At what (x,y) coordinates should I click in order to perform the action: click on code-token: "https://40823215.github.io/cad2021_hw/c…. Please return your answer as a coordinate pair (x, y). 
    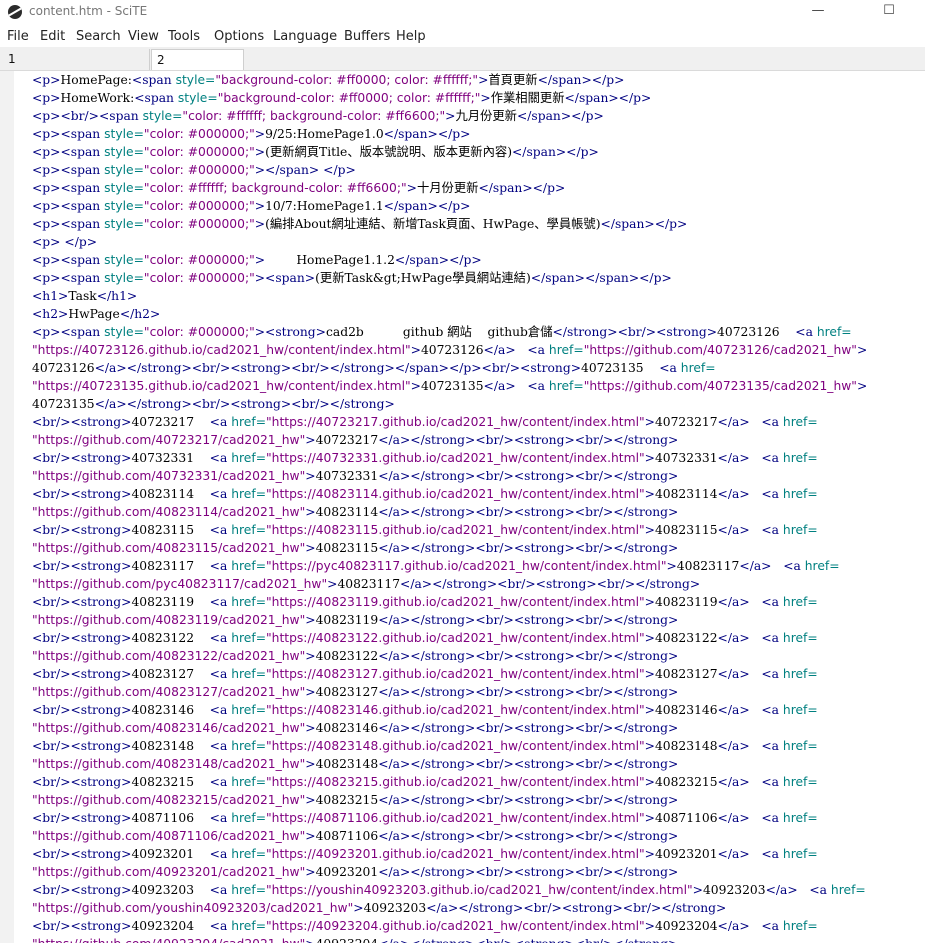
    Looking at the image, I should click on (455, 782).